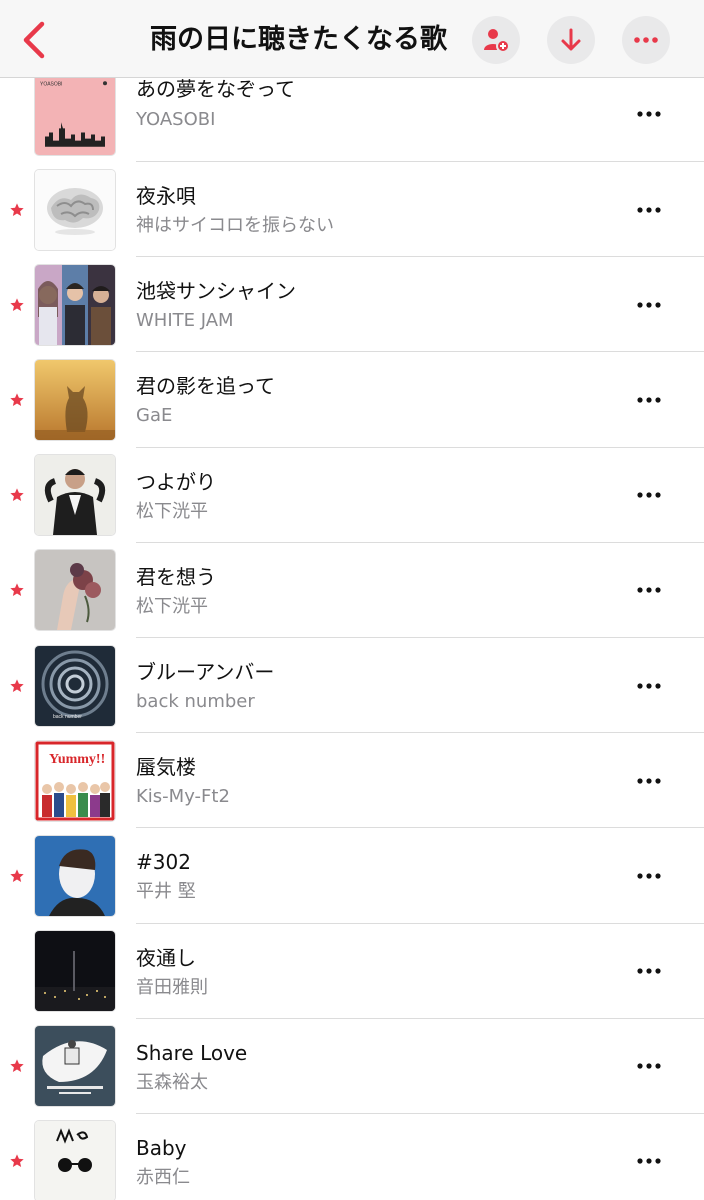  I want to click on song-row: Baby 赤西仁, so click(352, 1157).